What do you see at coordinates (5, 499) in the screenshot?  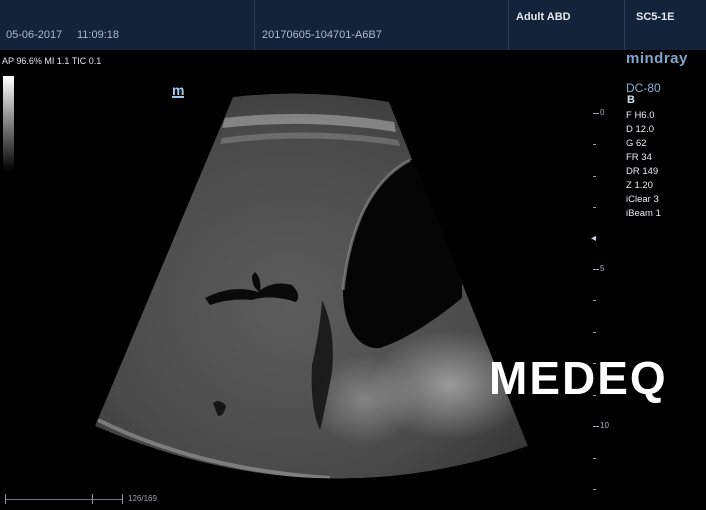 I see `cine-start-marker` at bounding box center [5, 499].